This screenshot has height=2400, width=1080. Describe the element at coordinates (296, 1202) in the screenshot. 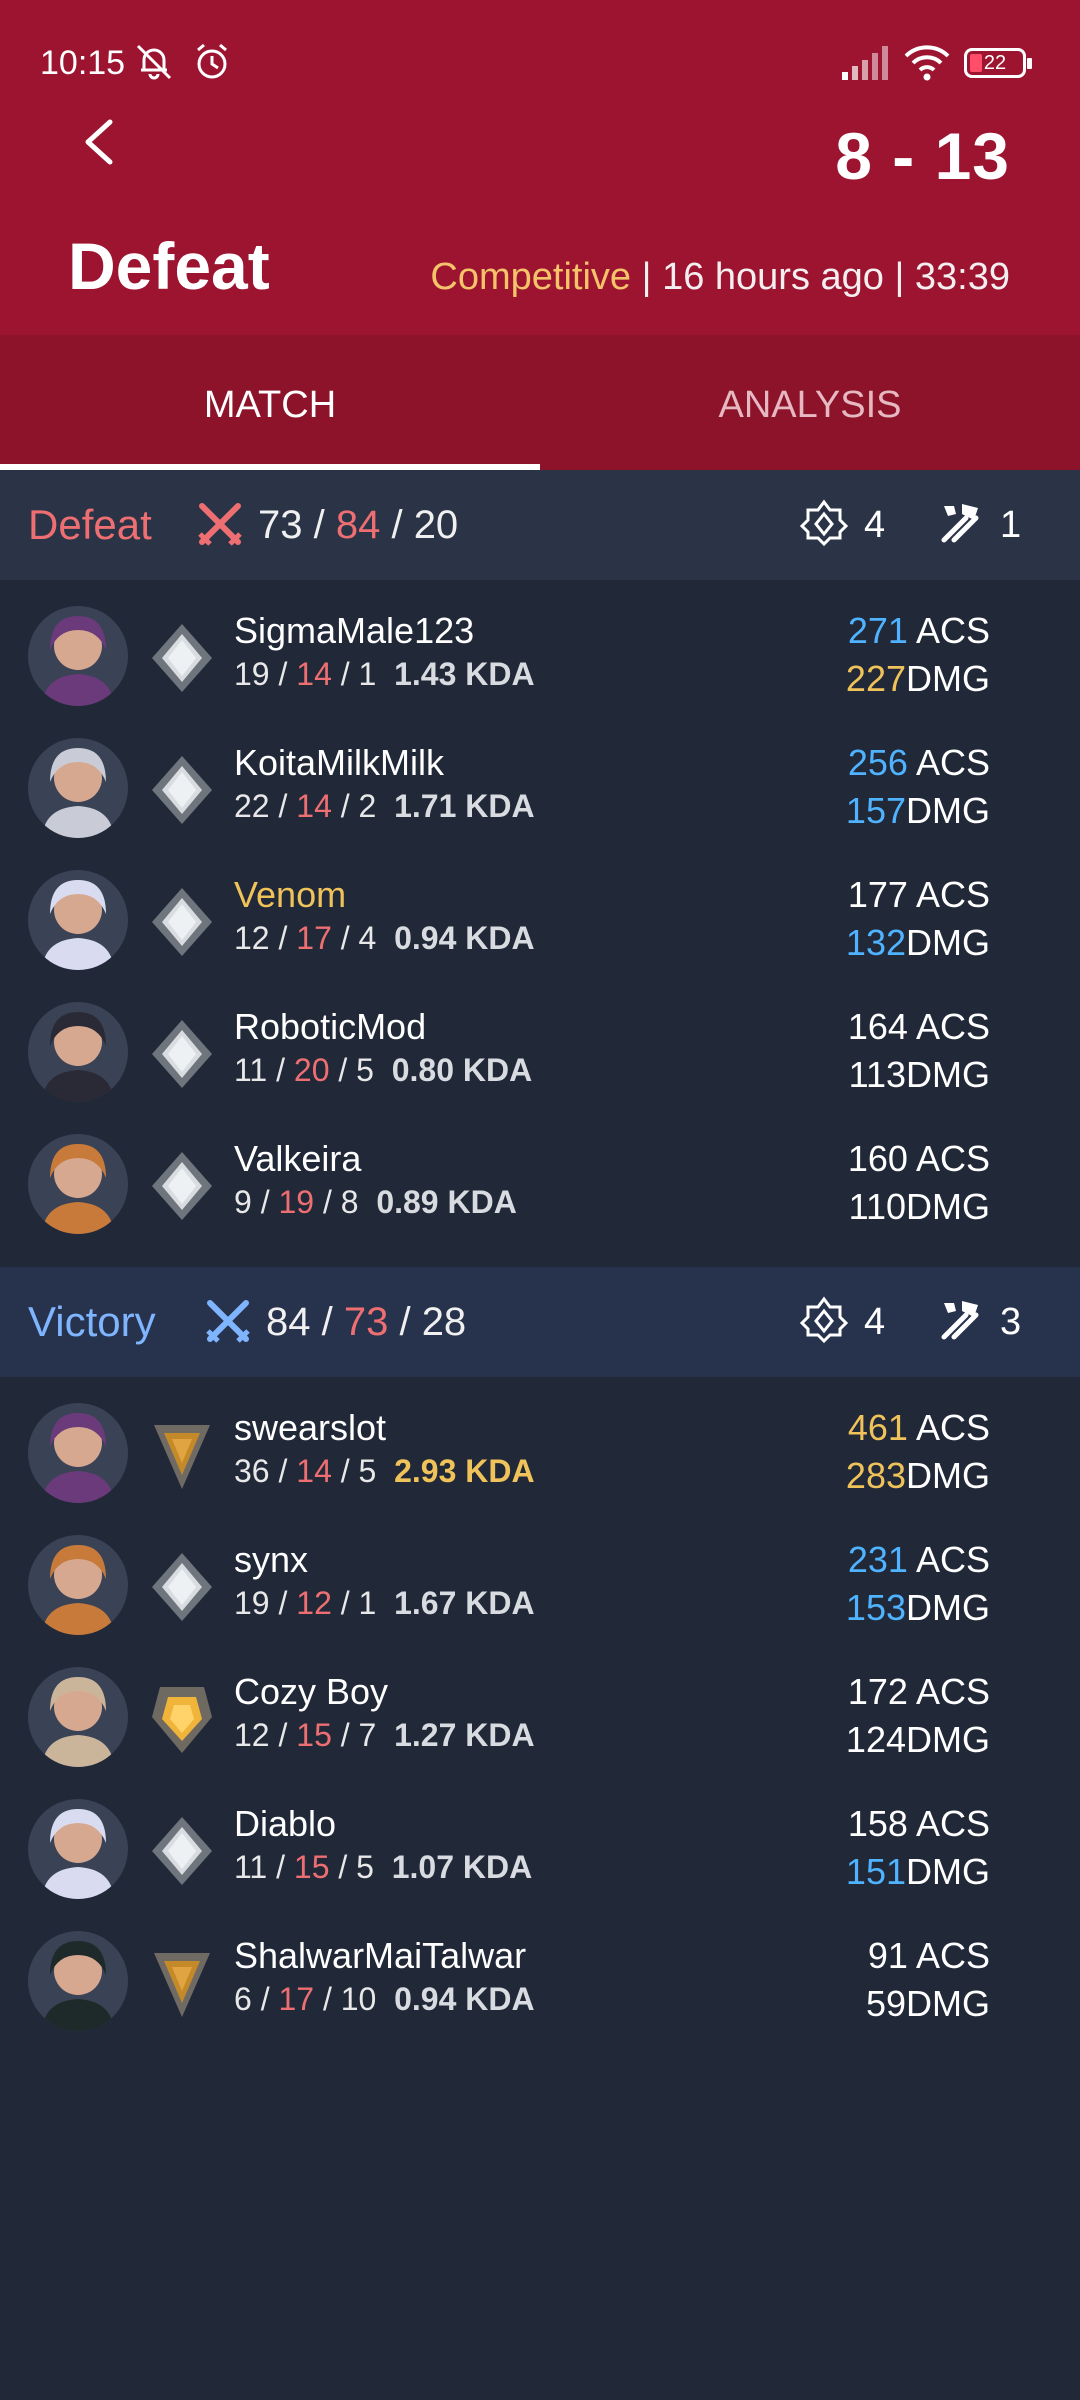

I see `player-deaths: 19` at that location.